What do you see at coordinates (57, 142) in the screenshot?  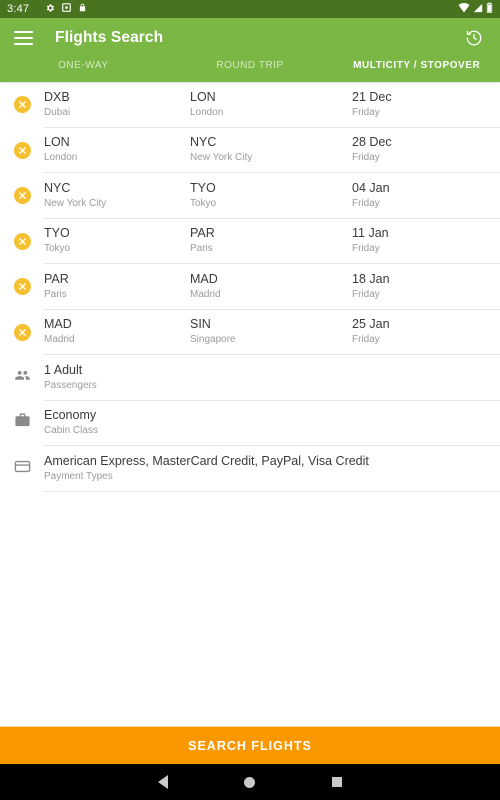 I see `origin-code: LON` at bounding box center [57, 142].